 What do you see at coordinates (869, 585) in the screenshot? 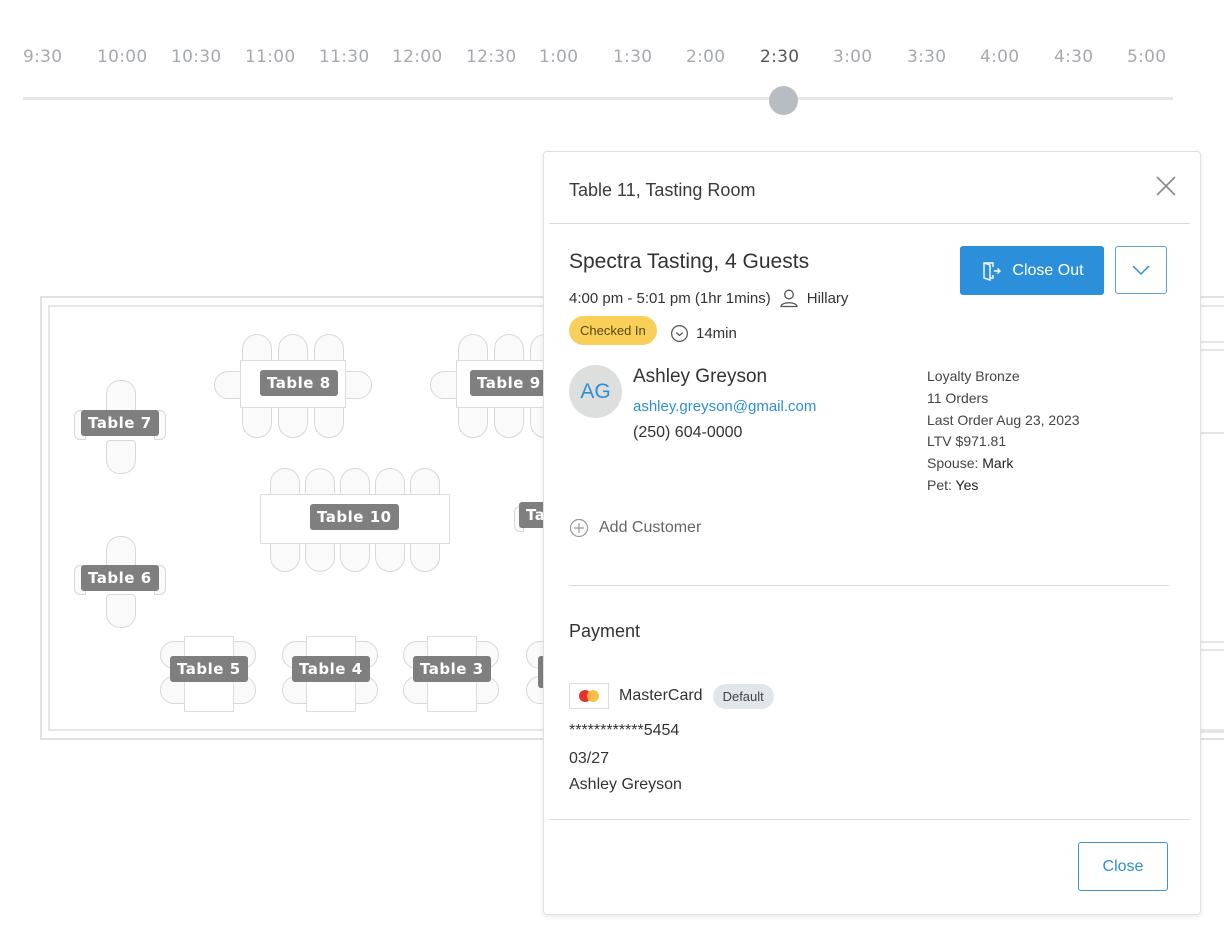
I see `section-divider` at bounding box center [869, 585].